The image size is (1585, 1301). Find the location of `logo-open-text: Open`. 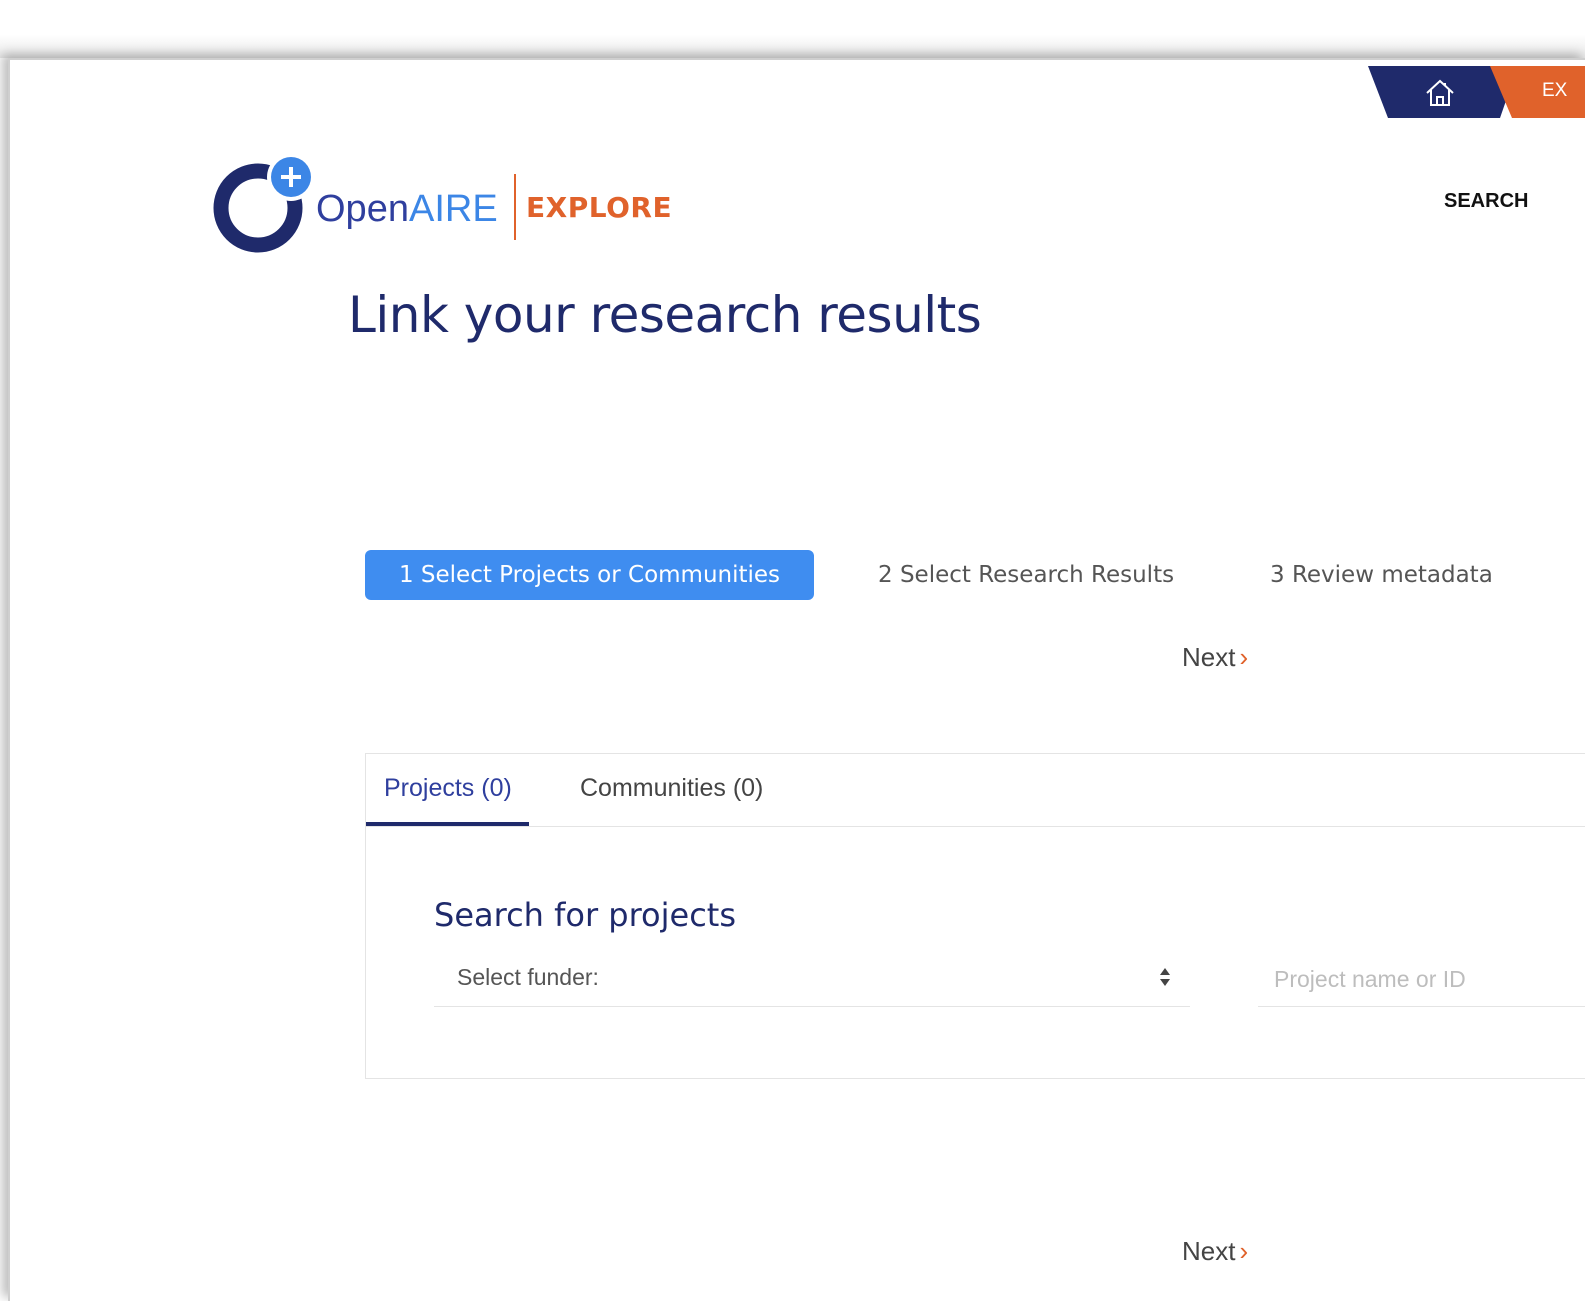

logo-open-text: Open is located at coordinates (362, 209).